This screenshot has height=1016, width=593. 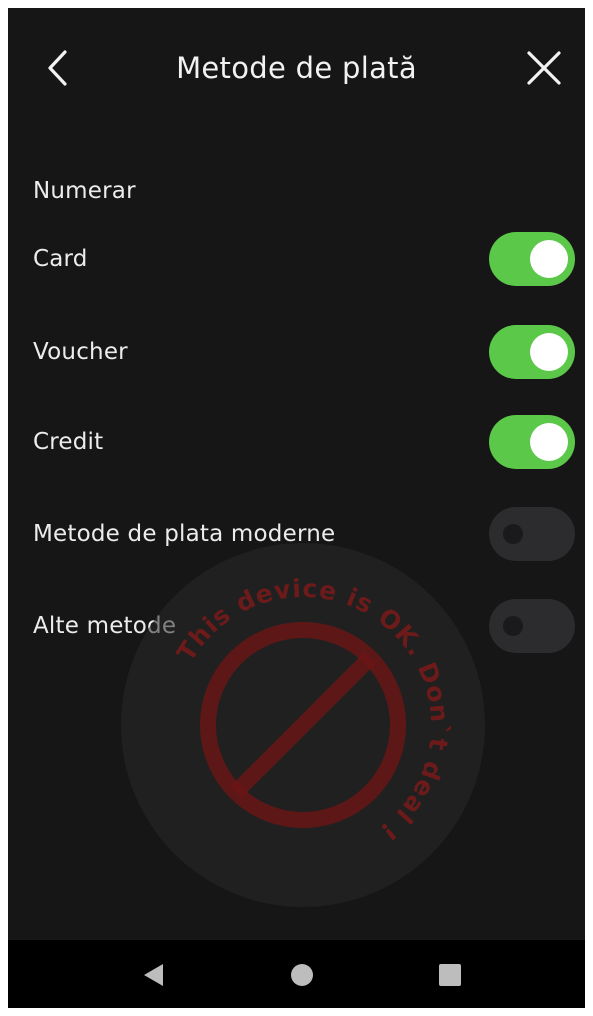 What do you see at coordinates (184, 534) in the screenshot?
I see `payment-label: Metode de plata moderne` at bounding box center [184, 534].